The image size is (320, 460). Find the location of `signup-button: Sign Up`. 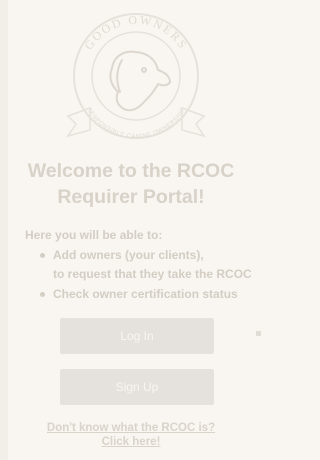

signup-button: Sign Up is located at coordinates (137, 387).